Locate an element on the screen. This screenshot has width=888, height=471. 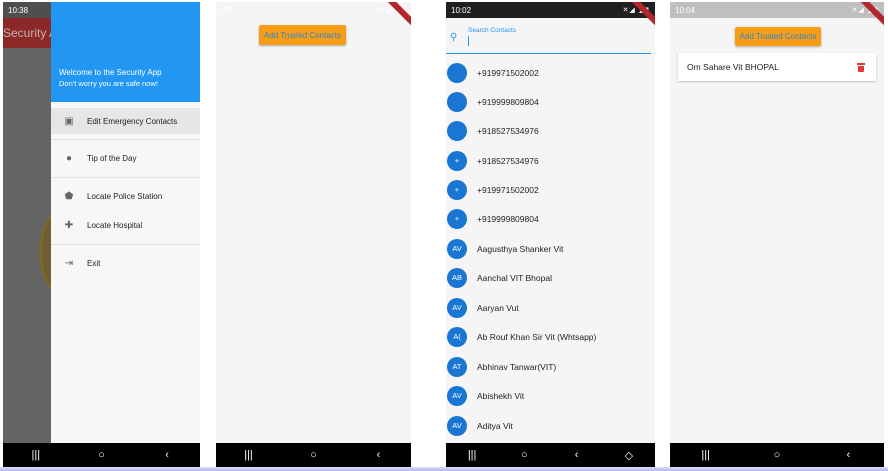
search-underline is located at coordinates (548, 53).